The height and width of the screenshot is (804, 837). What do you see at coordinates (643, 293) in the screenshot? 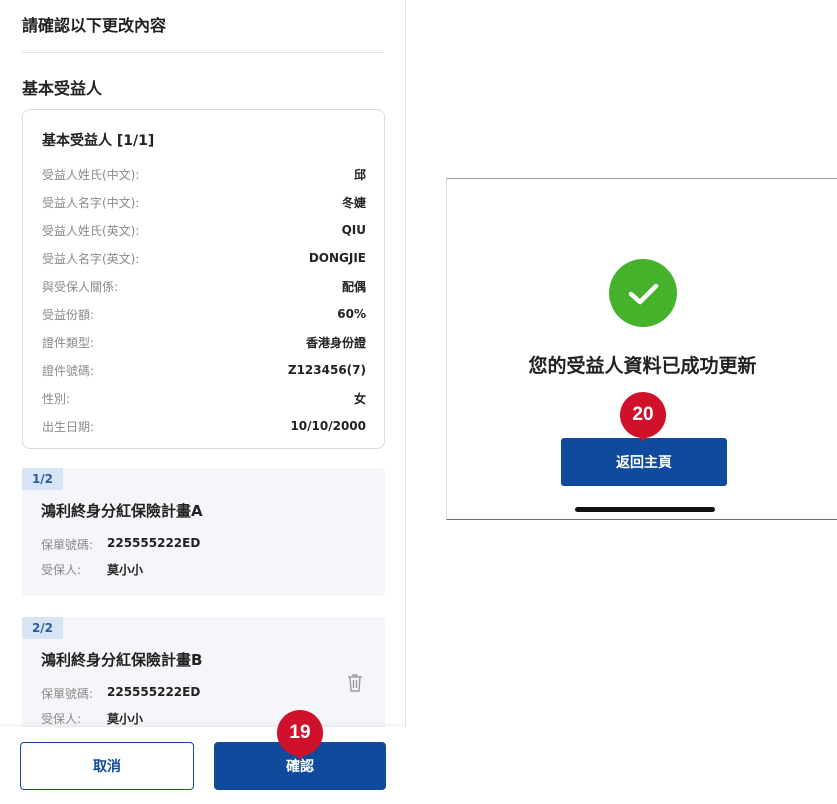
I see `check-icon` at bounding box center [643, 293].